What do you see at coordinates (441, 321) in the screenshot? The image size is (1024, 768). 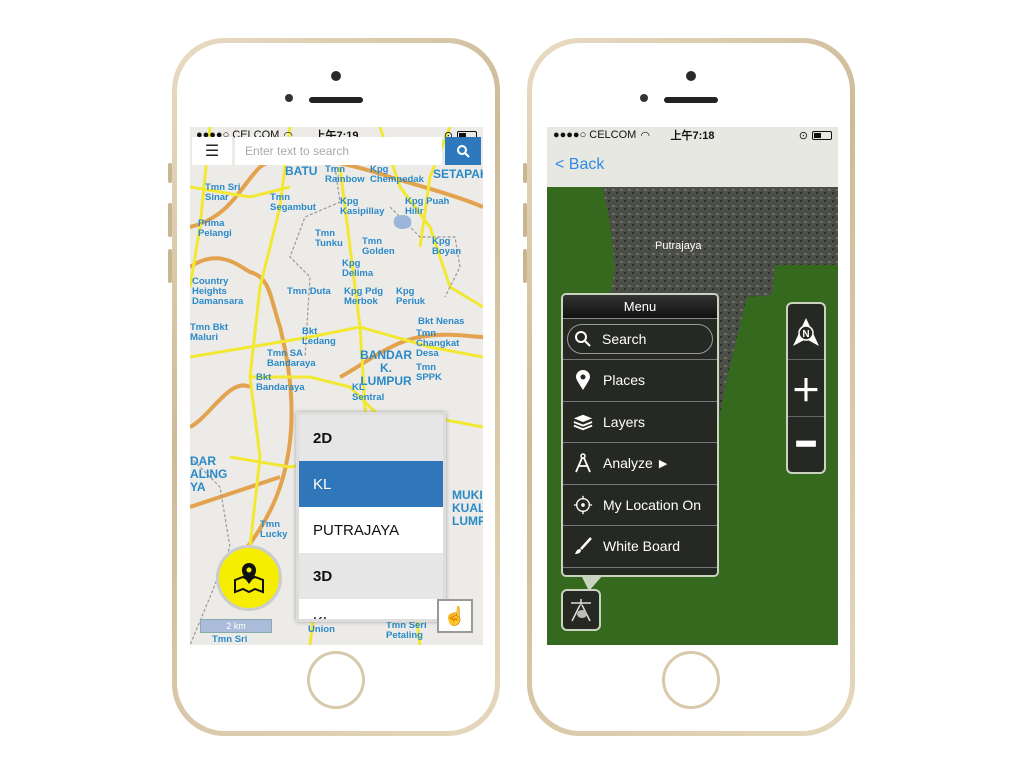 I see `map-label: Bkt Nenas` at bounding box center [441, 321].